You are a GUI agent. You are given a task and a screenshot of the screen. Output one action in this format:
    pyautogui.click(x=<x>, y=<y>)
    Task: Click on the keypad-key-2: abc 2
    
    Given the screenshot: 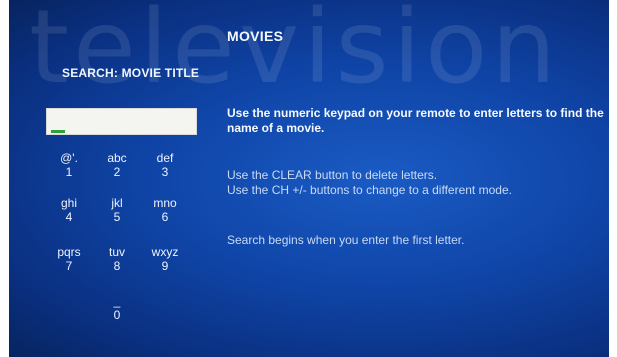 What is the action you would take?
    pyautogui.click(x=117, y=165)
    